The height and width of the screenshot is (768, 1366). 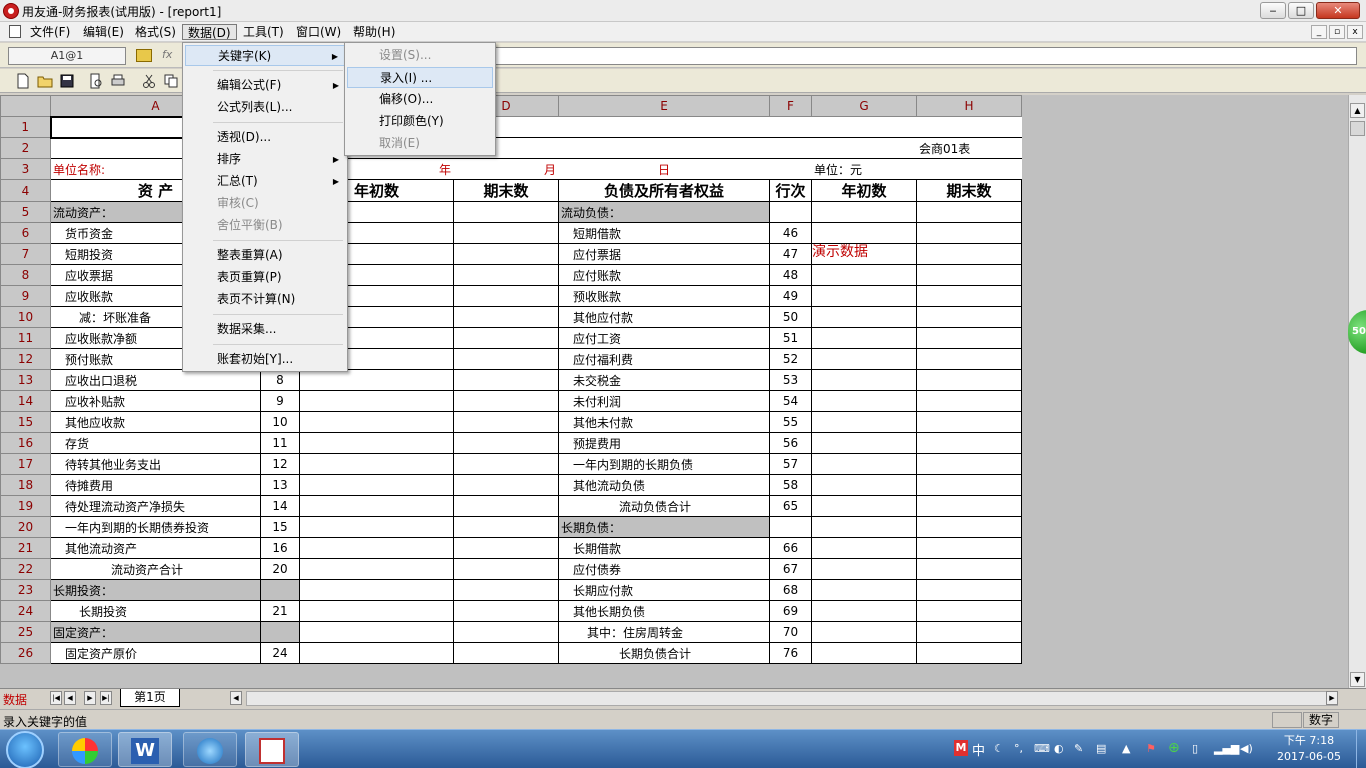 What do you see at coordinates (150, 698) in the screenshot?
I see `sheet-tab-page1: 第1页` at bounding box center [150, 698].